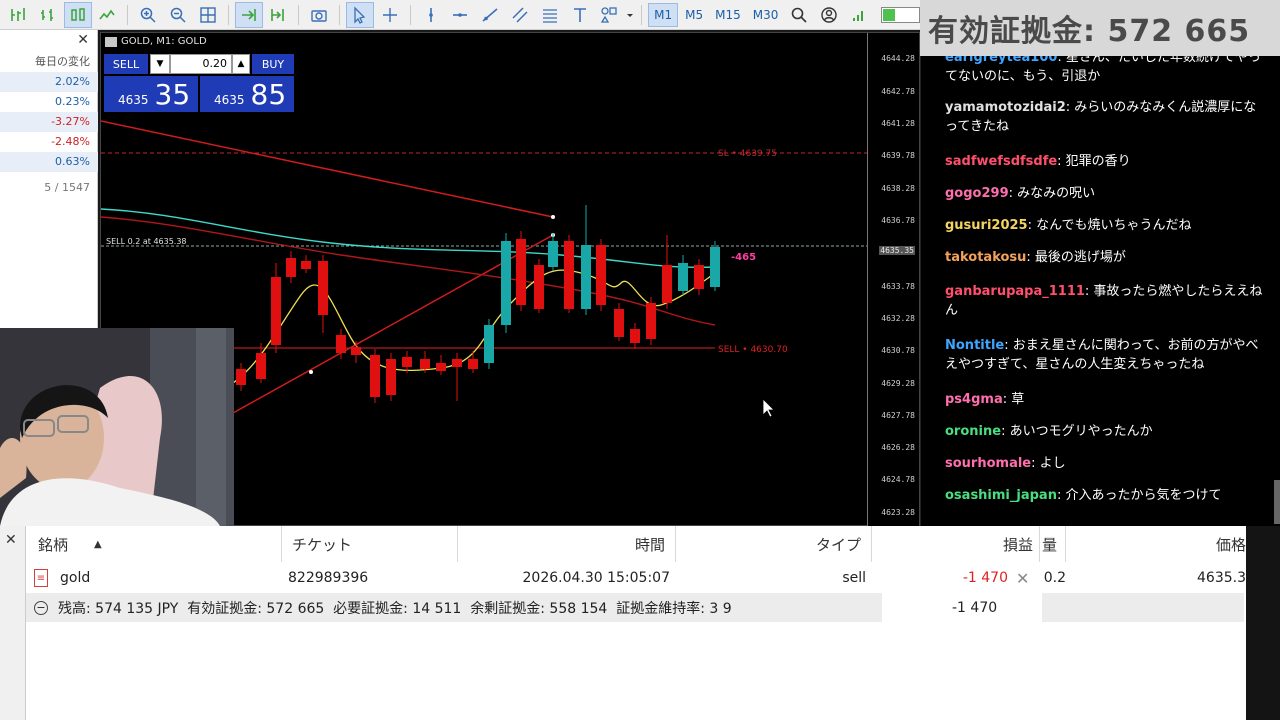 The image size is (1280, 720). I want to click on chat-author: Nontitle, so click(974, 345).